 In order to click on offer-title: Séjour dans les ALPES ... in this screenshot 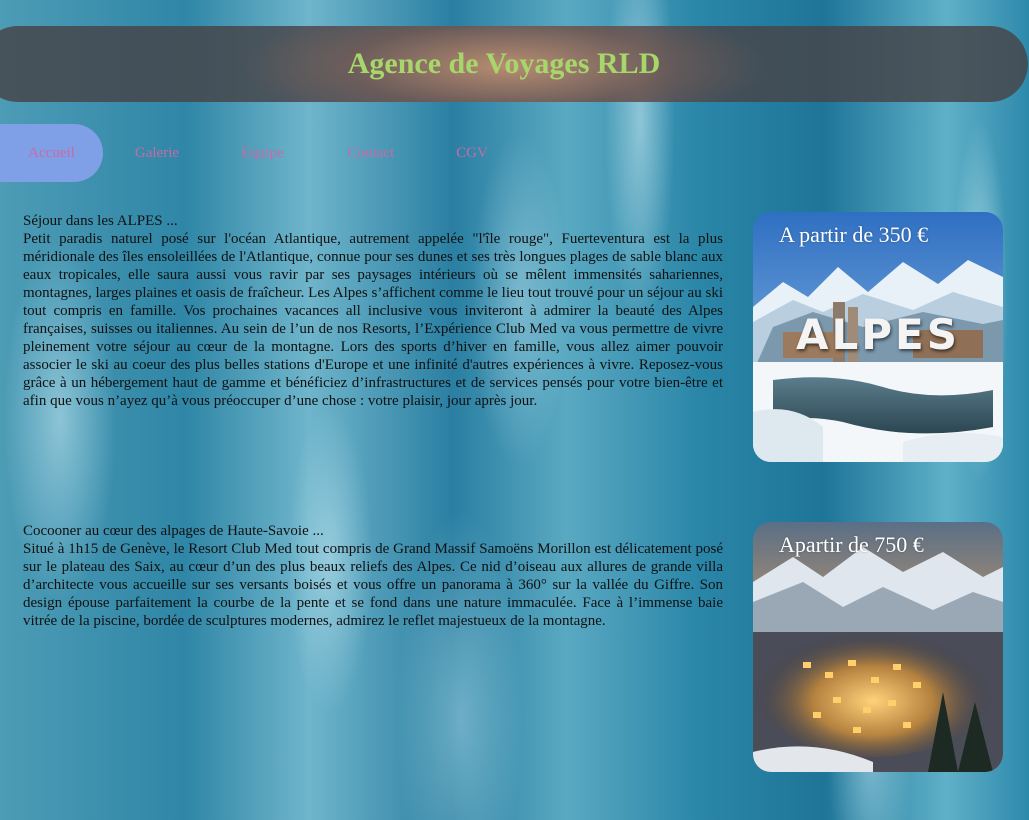, I will do `click(100, 221)`.